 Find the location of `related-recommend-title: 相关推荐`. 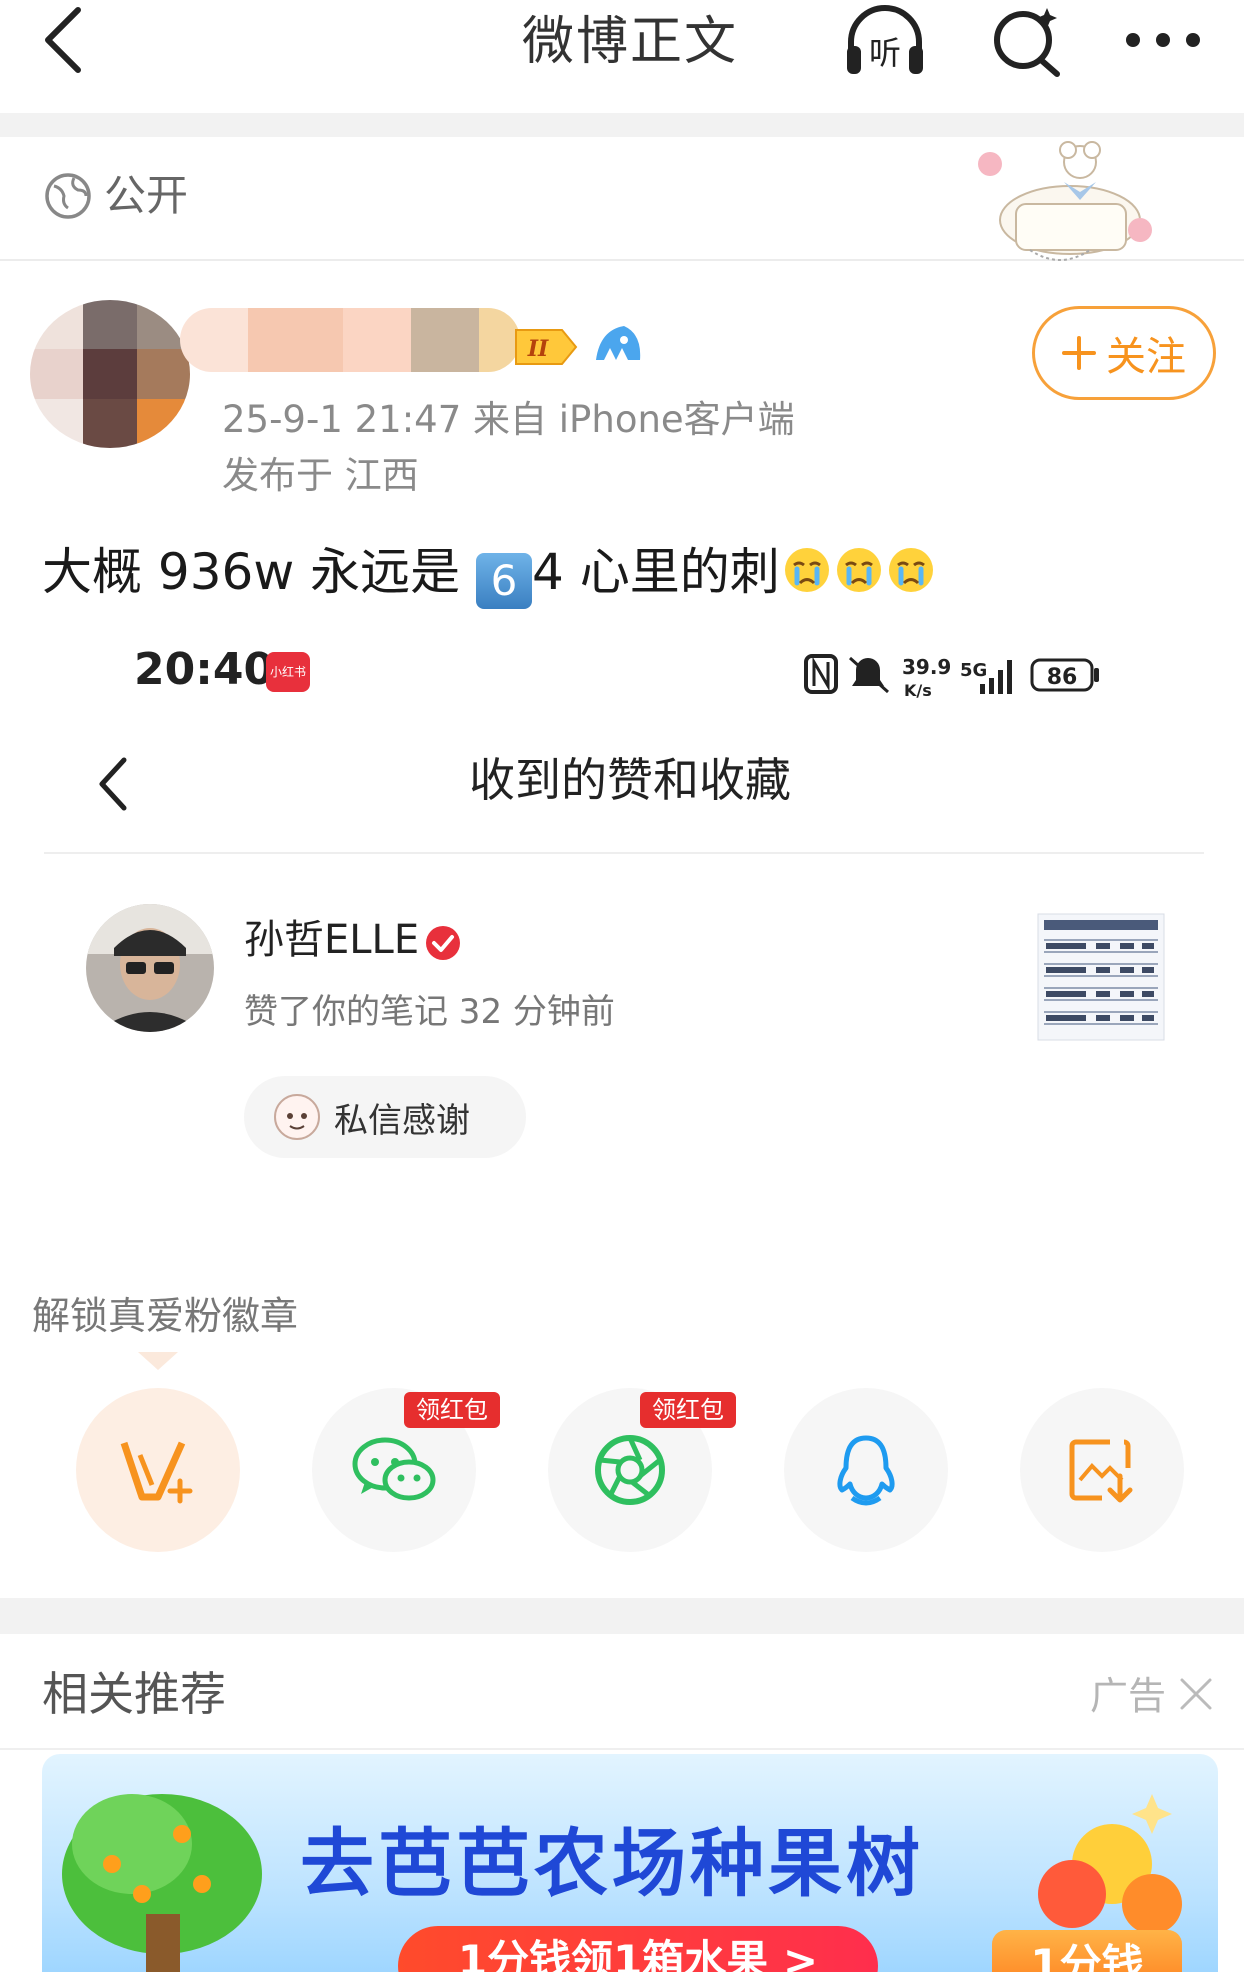

related-recommend-title: 相关推荐 is located at coordinates (134, 1694).